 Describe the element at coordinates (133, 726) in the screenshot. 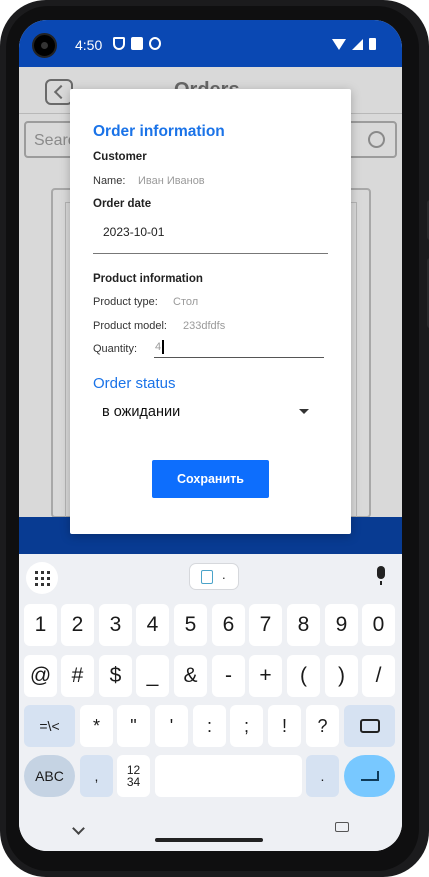

I see `key: "` at that location.